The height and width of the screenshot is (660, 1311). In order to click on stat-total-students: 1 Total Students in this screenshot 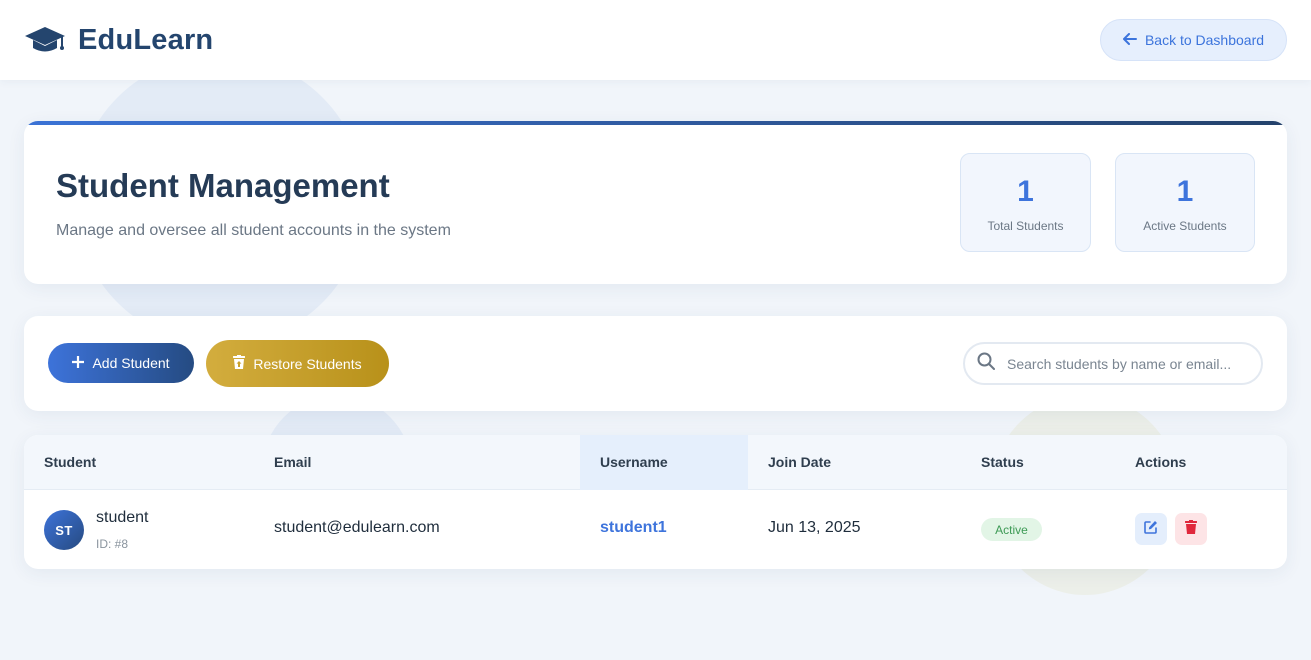, I will do `click(1025, 202)`.